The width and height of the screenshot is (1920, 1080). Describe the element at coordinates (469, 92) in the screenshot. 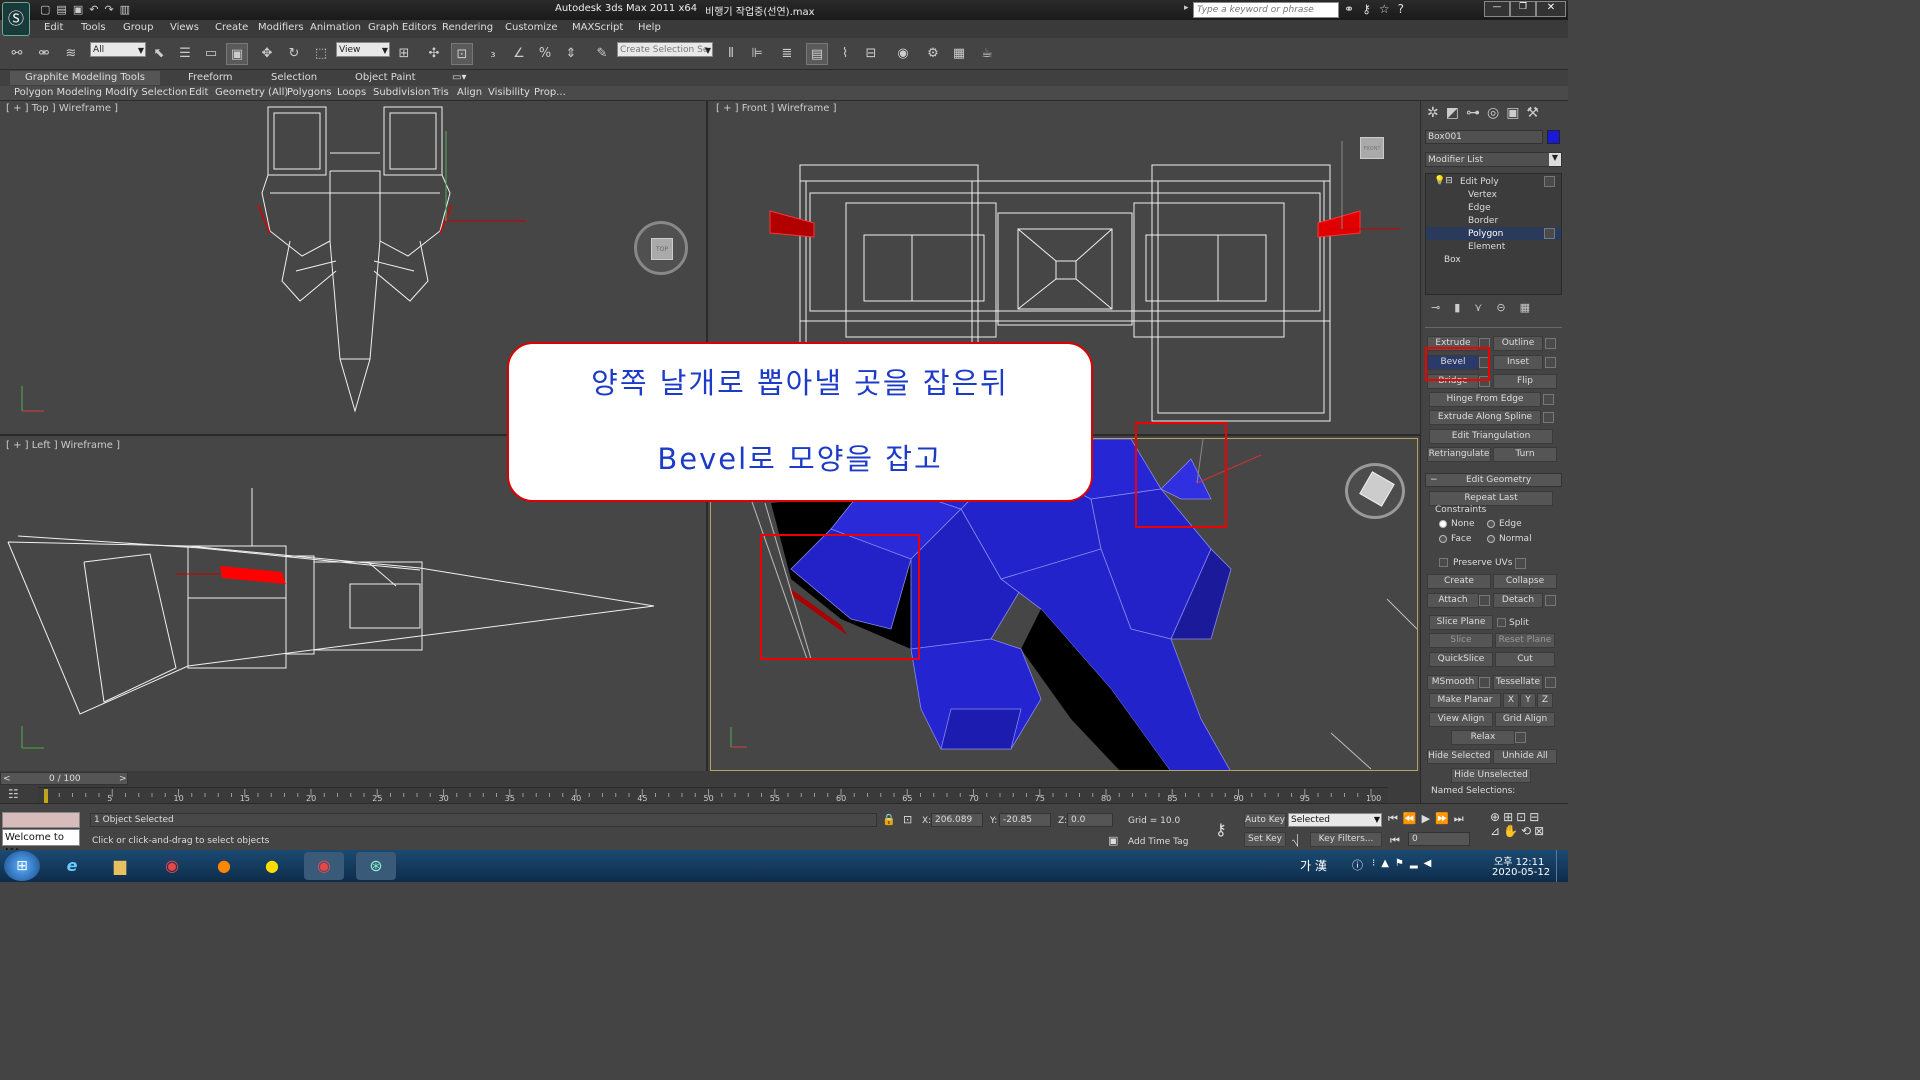

I see `panel-align: Align` at that location.